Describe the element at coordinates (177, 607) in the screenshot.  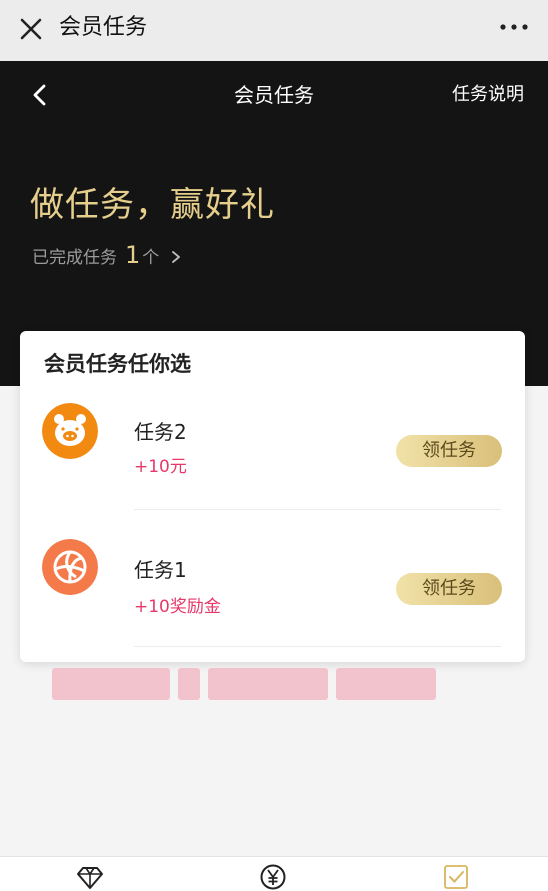
I see `task-reward: +10奖励金` at that location.